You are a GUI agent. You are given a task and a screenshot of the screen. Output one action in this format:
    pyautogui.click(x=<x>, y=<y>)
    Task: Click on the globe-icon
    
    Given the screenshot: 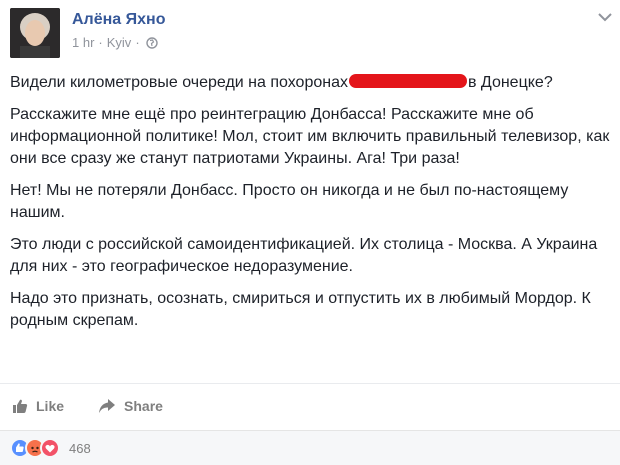 What is the action you would take?
    pyautogui.click(x=151, y=43)
    